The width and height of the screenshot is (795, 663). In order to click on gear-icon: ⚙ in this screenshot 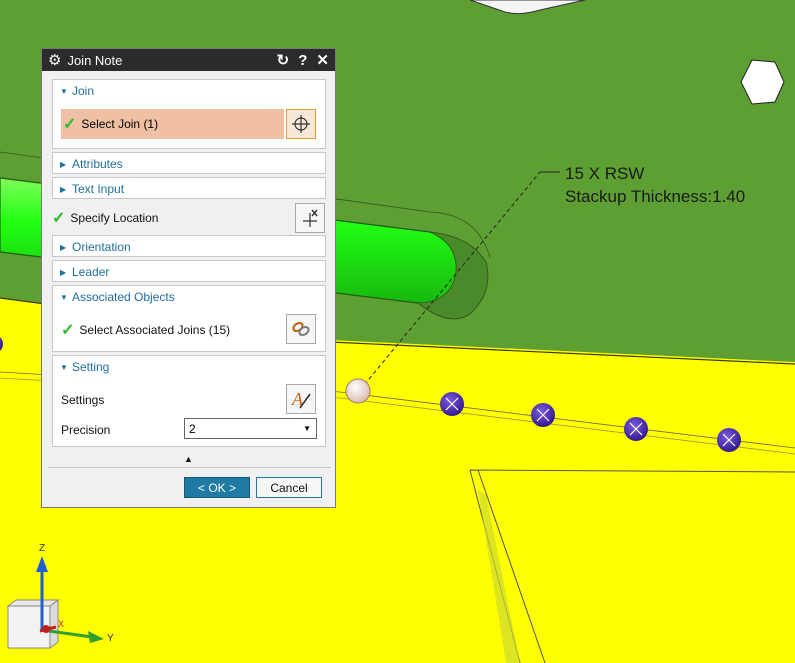, I will do `click(55, 60)`.